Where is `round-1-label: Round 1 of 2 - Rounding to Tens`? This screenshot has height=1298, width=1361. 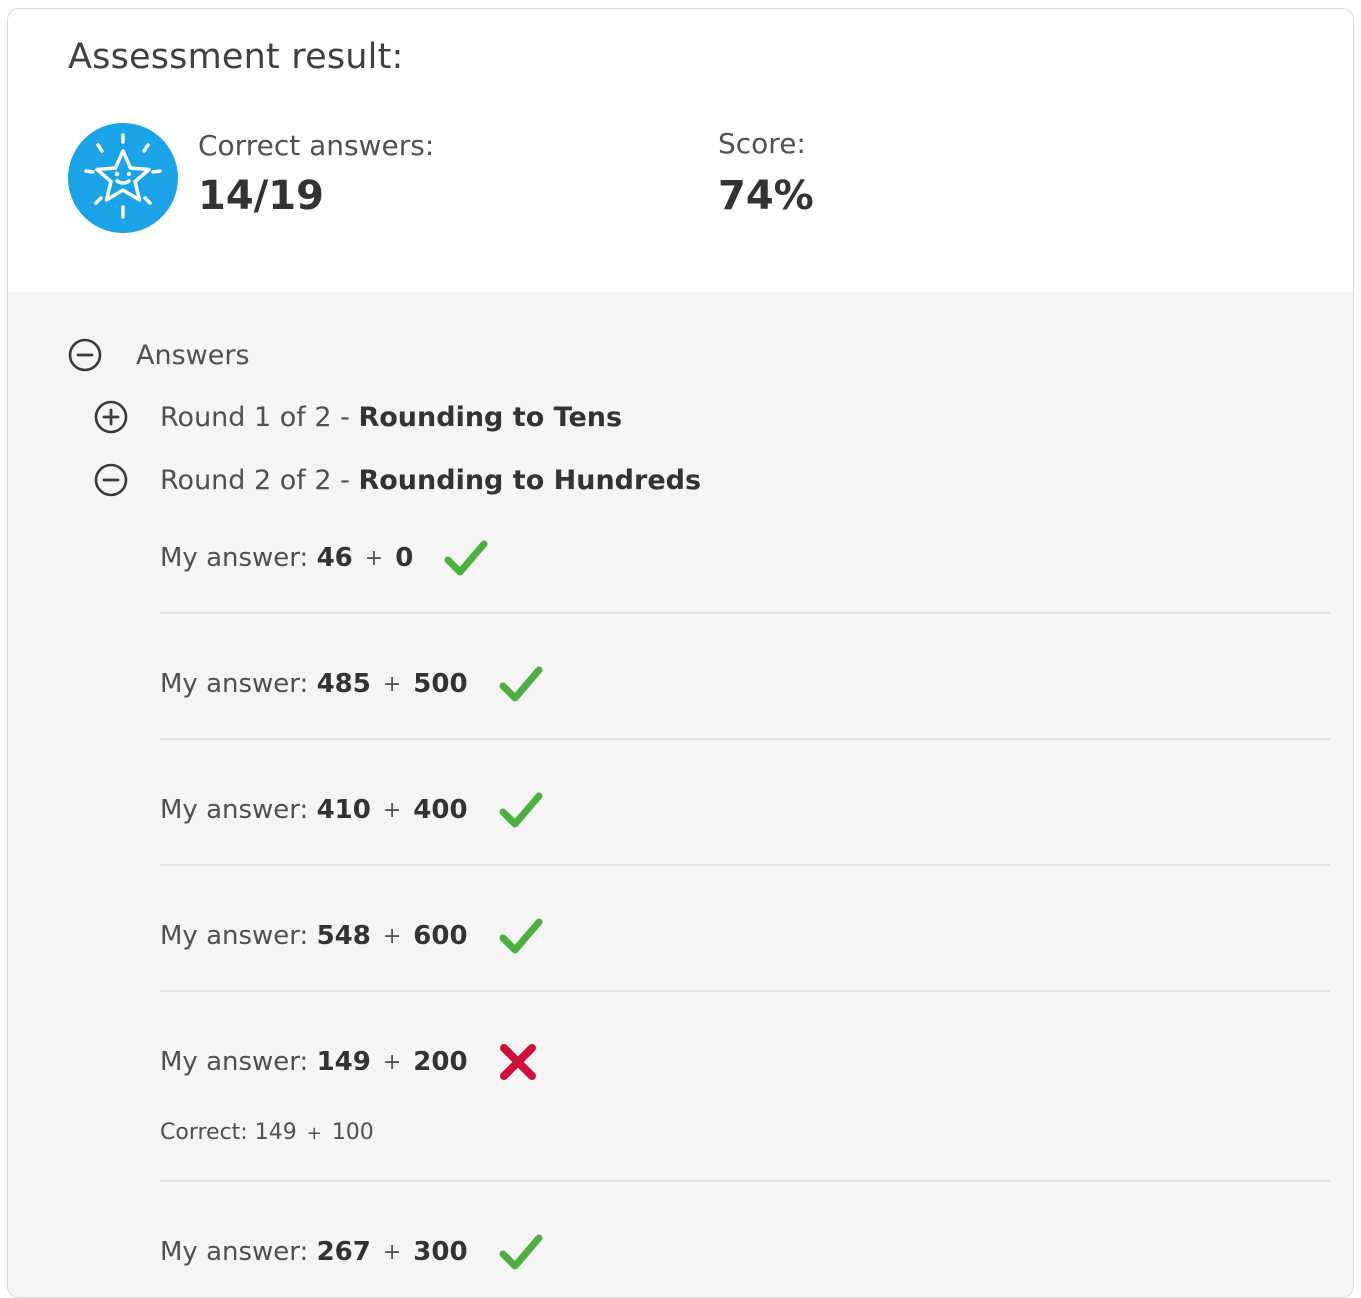 round-1-label: Round 1 of 2 - Rounding to Tens is located at coordinates (391, 417).